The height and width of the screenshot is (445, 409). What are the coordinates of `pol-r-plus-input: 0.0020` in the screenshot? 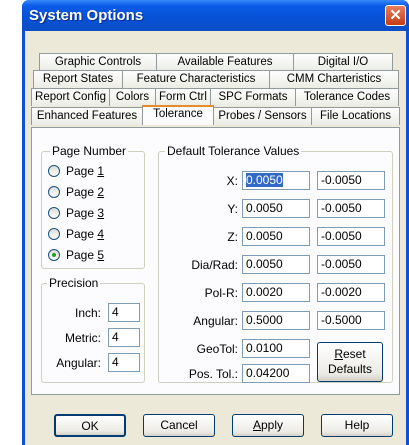 It's located at (276, 292).